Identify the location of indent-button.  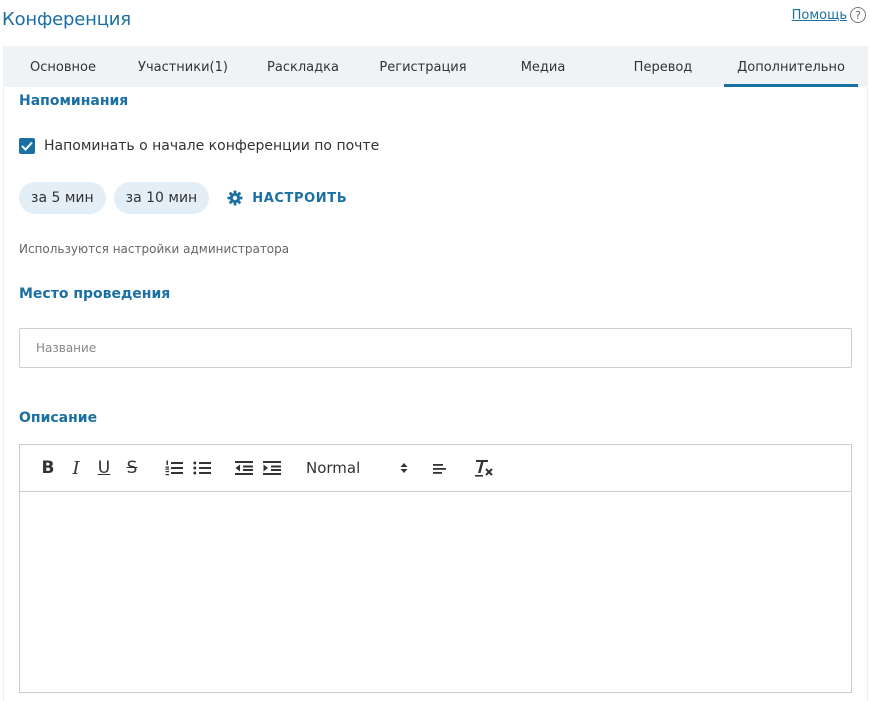
(272, 468).